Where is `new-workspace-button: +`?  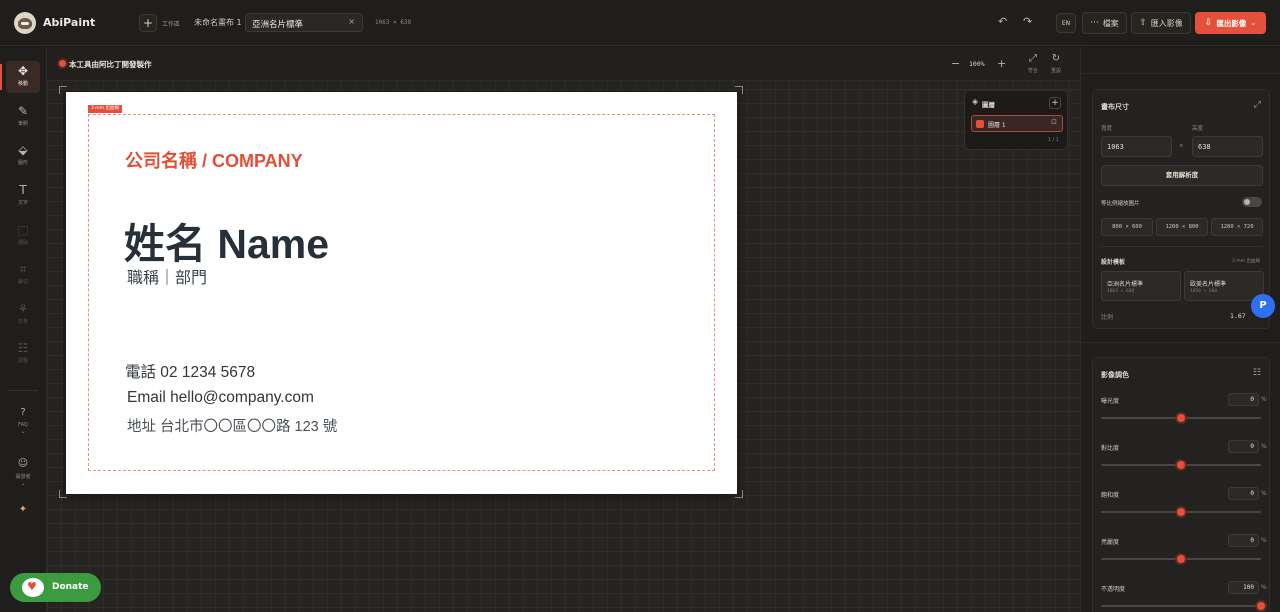 new-workspace-button: + is located at coordinates (148, 23).